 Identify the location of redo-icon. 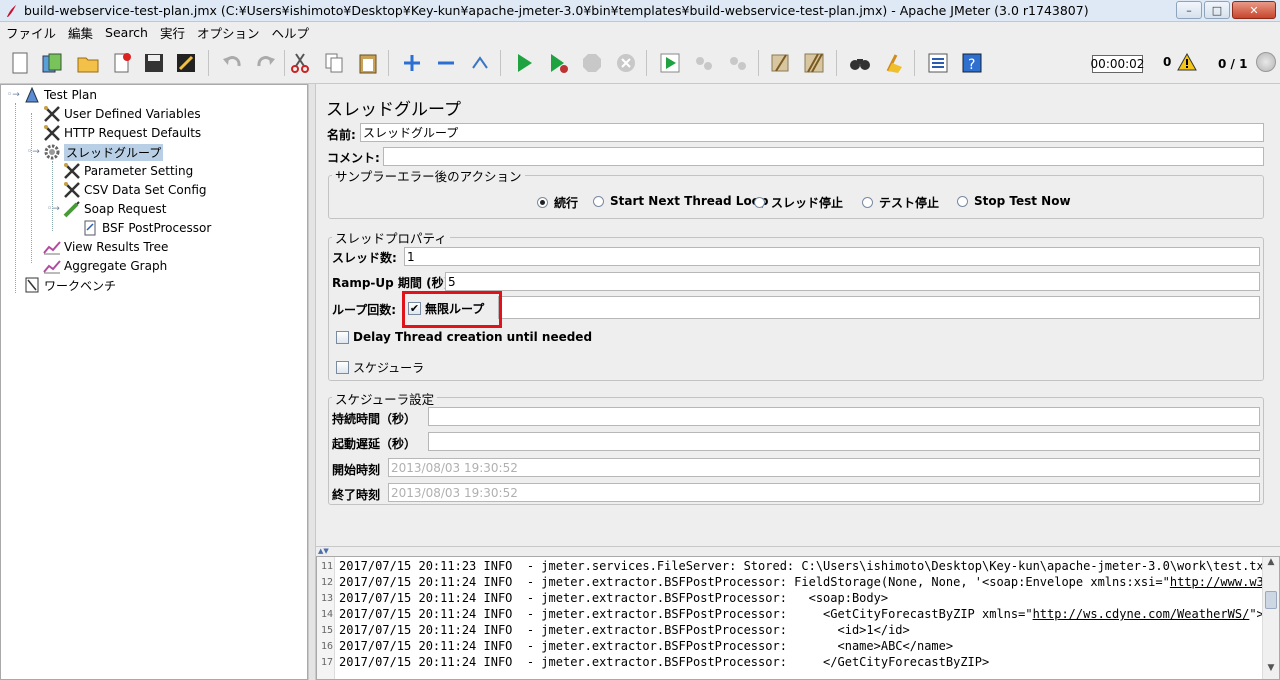
(266, 63).